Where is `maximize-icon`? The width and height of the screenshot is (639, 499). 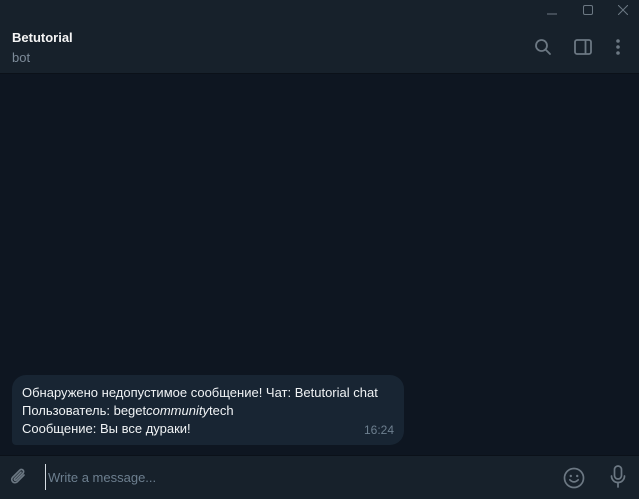
maximize-icon is located at coordinates (588, 10).